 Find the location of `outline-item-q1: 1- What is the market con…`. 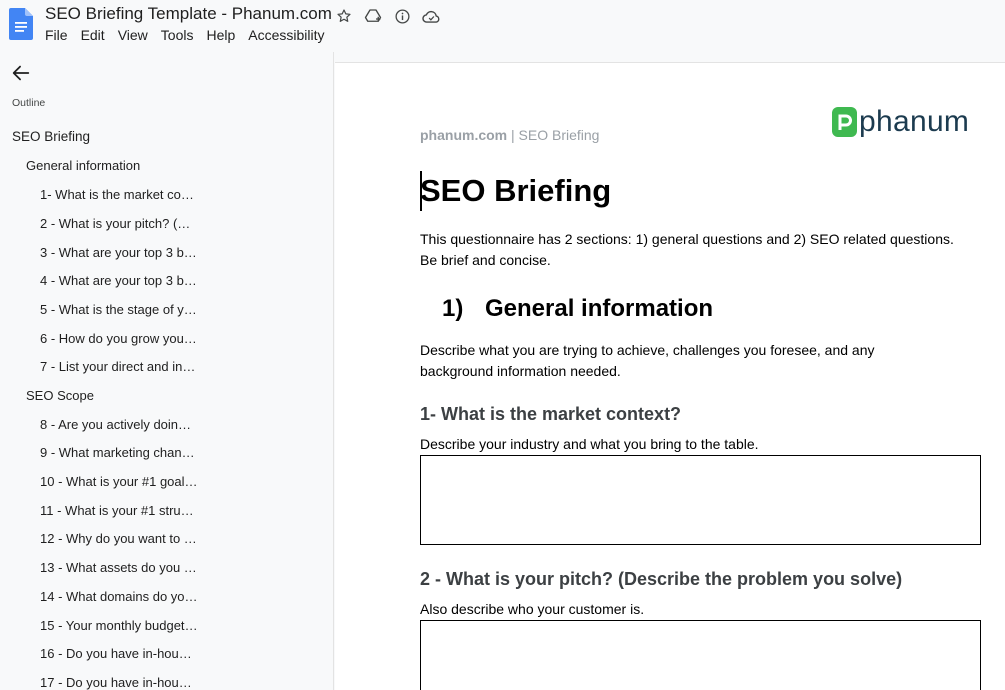

outline-item-q1: 1- What is the market con… is located at coordinates (119, 194).